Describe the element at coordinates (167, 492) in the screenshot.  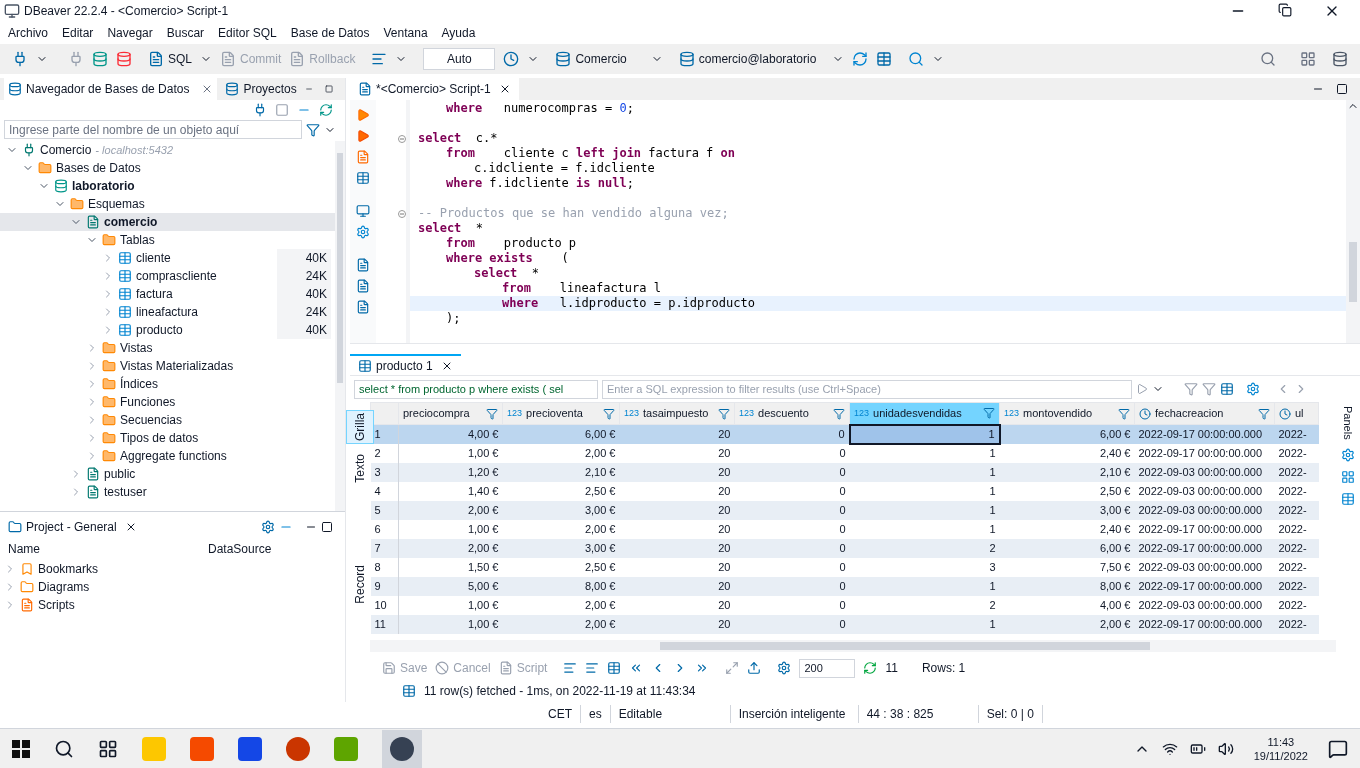
I see `tree-item: testuser` at that location.